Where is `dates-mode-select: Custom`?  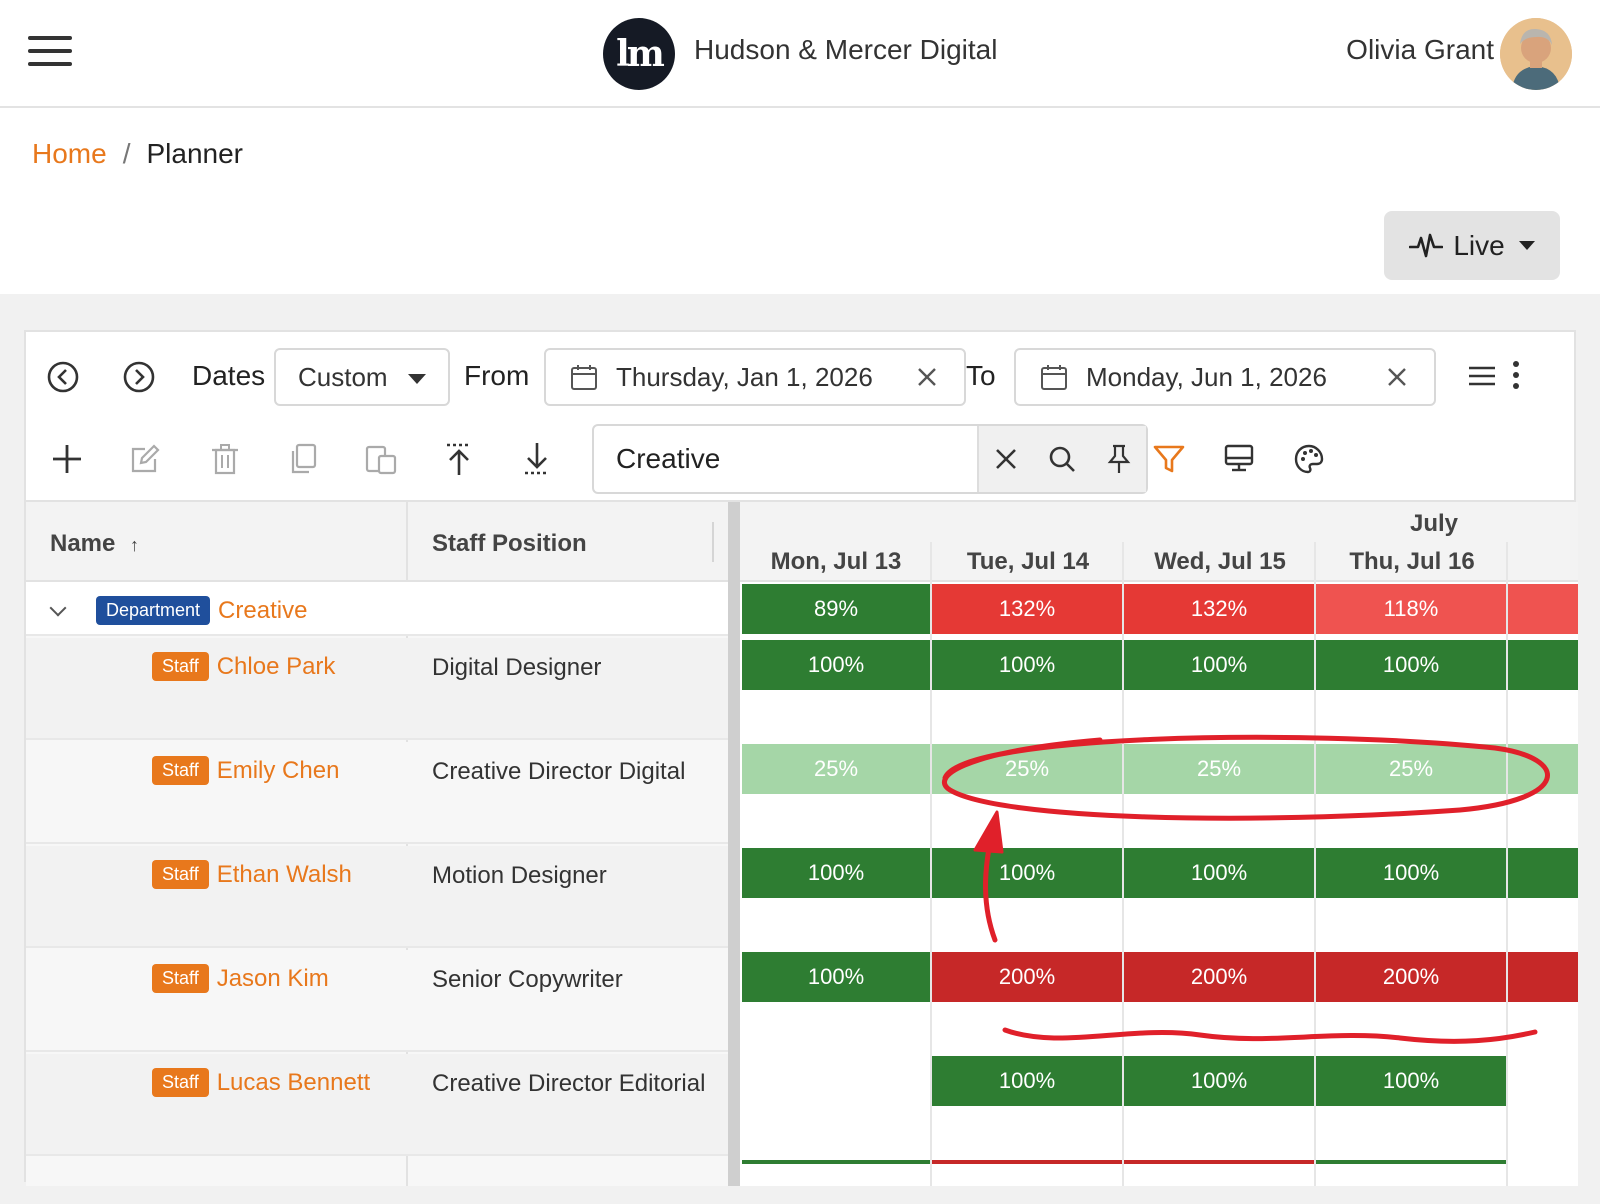
dates-mode-select: Custom is located at coordinates (362, 377).